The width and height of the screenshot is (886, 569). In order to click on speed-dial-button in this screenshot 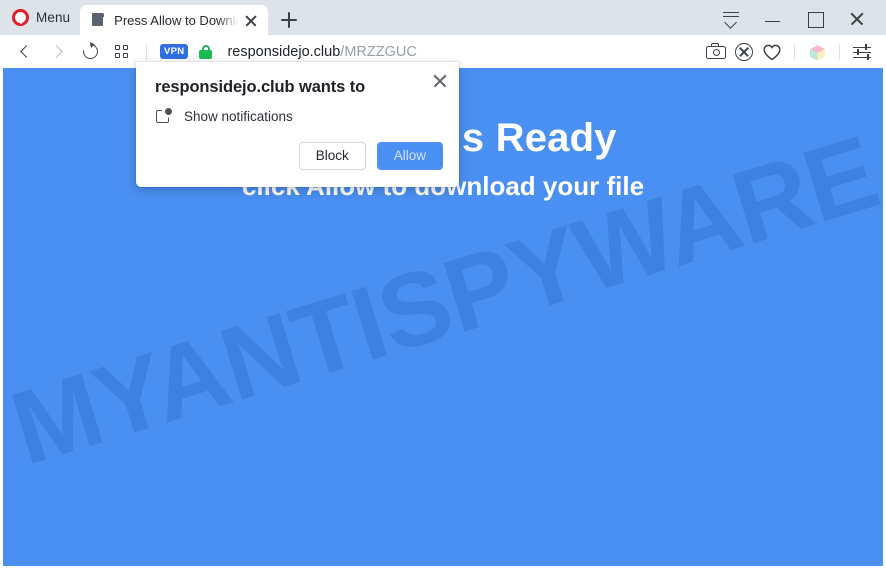, I will do `click(122, 52)`.